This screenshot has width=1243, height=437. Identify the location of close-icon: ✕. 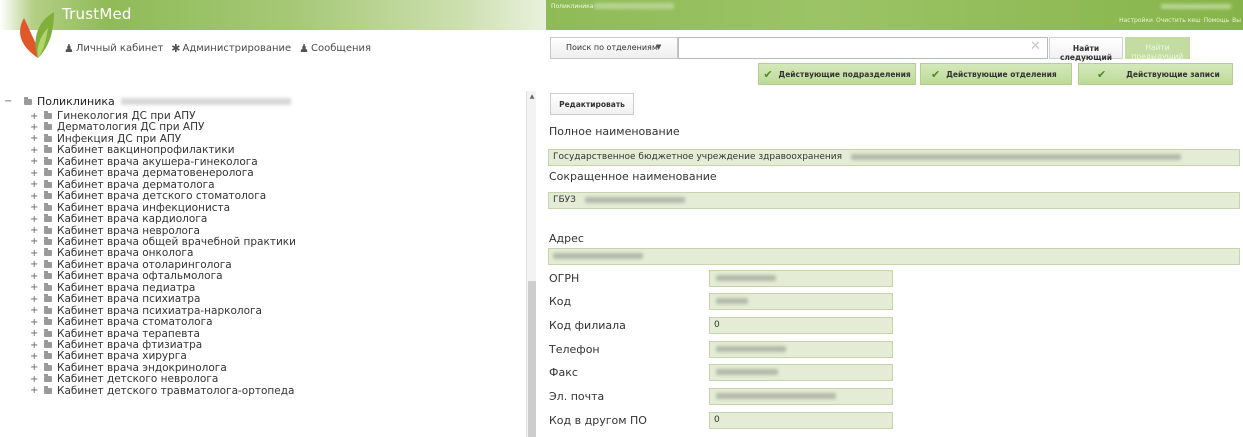
(1035, 47).